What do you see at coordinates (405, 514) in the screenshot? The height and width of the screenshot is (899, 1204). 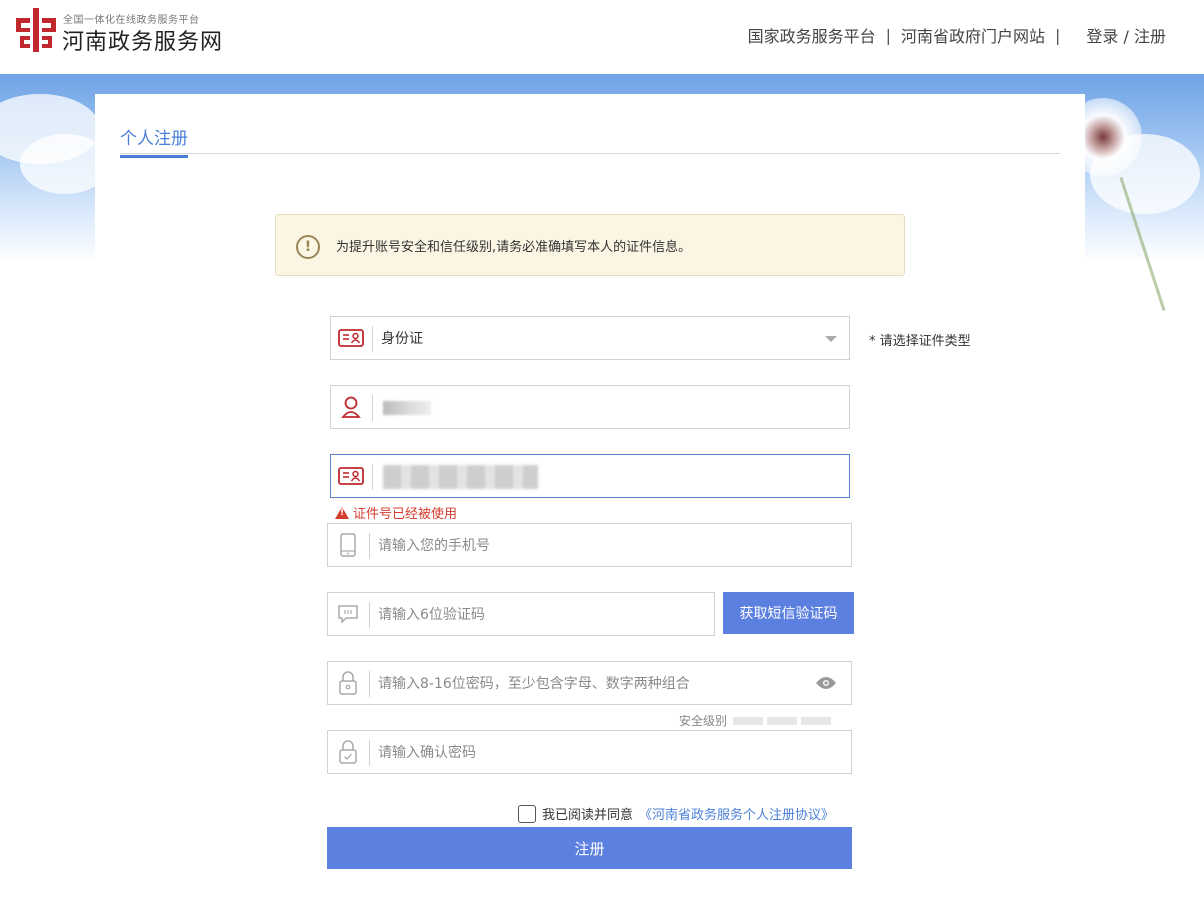 I see `id-error-text: 证件号已经被使用` at bounding box center [405, 514].